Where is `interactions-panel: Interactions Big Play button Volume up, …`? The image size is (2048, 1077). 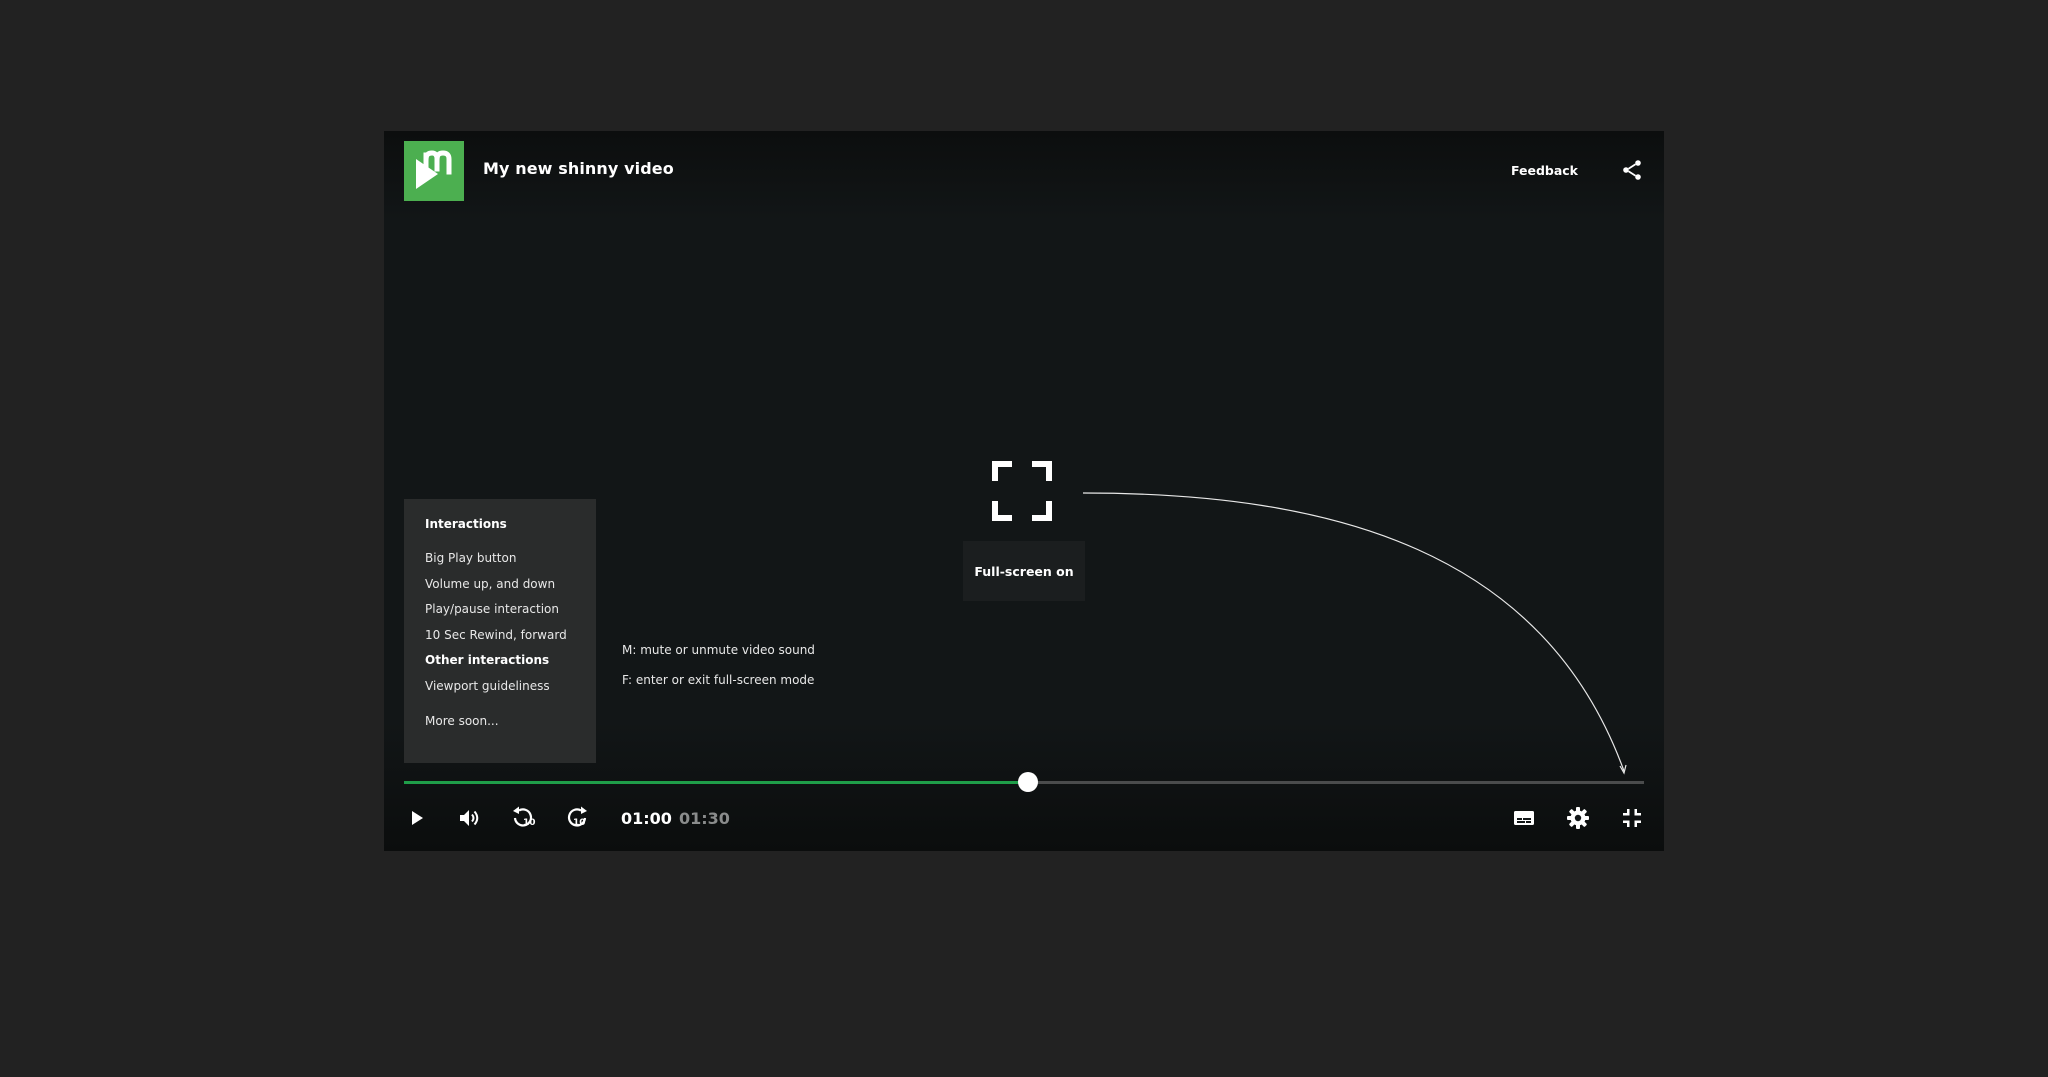 interactions-panel: Interactions Big Play button Volume up, … is located at coordinates (500, 631).